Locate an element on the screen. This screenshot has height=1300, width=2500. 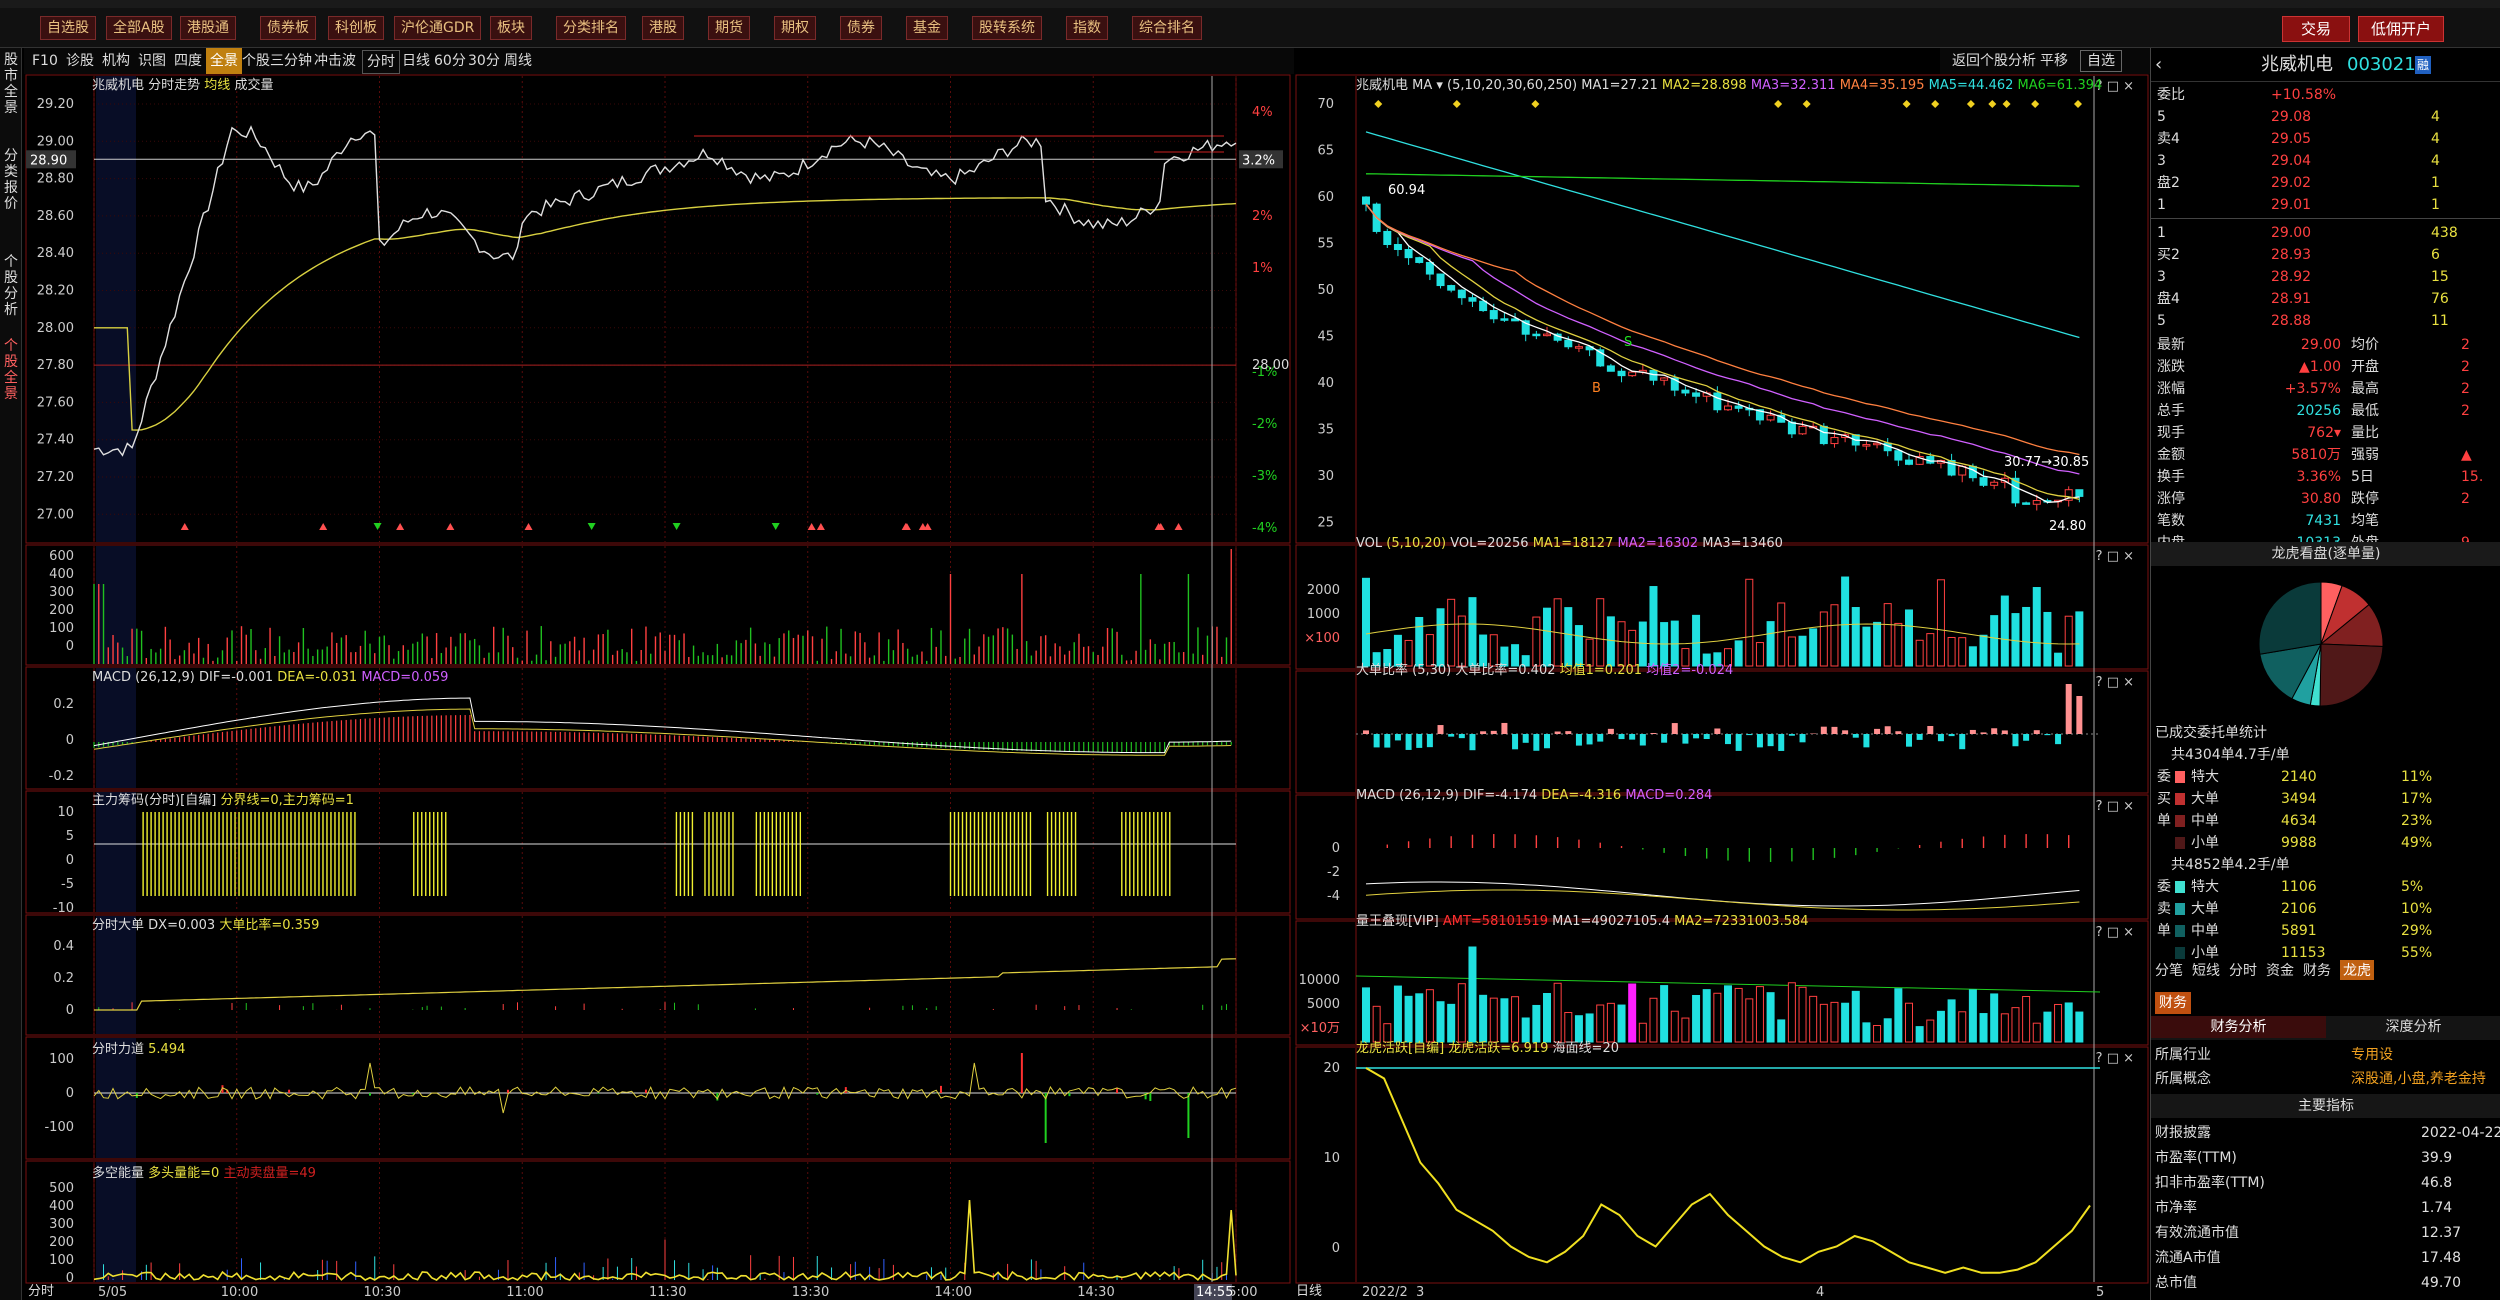
toolbar-button: 科创板 is located at coordinates (356, 28).